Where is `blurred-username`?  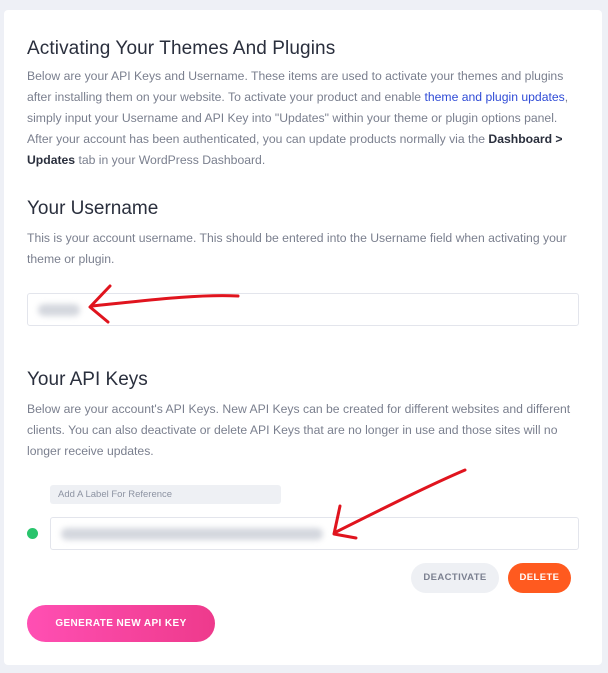 blurred-username is located at coordinates (59, 310).